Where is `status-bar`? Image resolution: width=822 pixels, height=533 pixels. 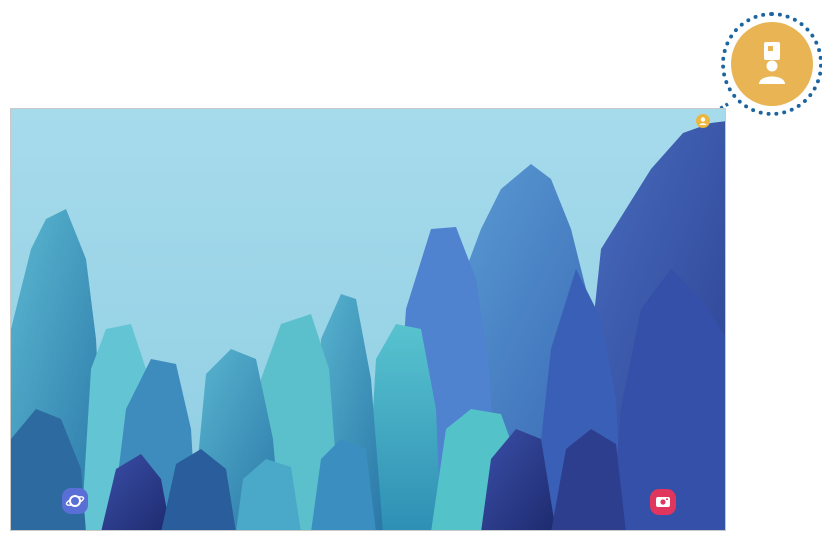
status-bar is located at coordinates (368, 120).